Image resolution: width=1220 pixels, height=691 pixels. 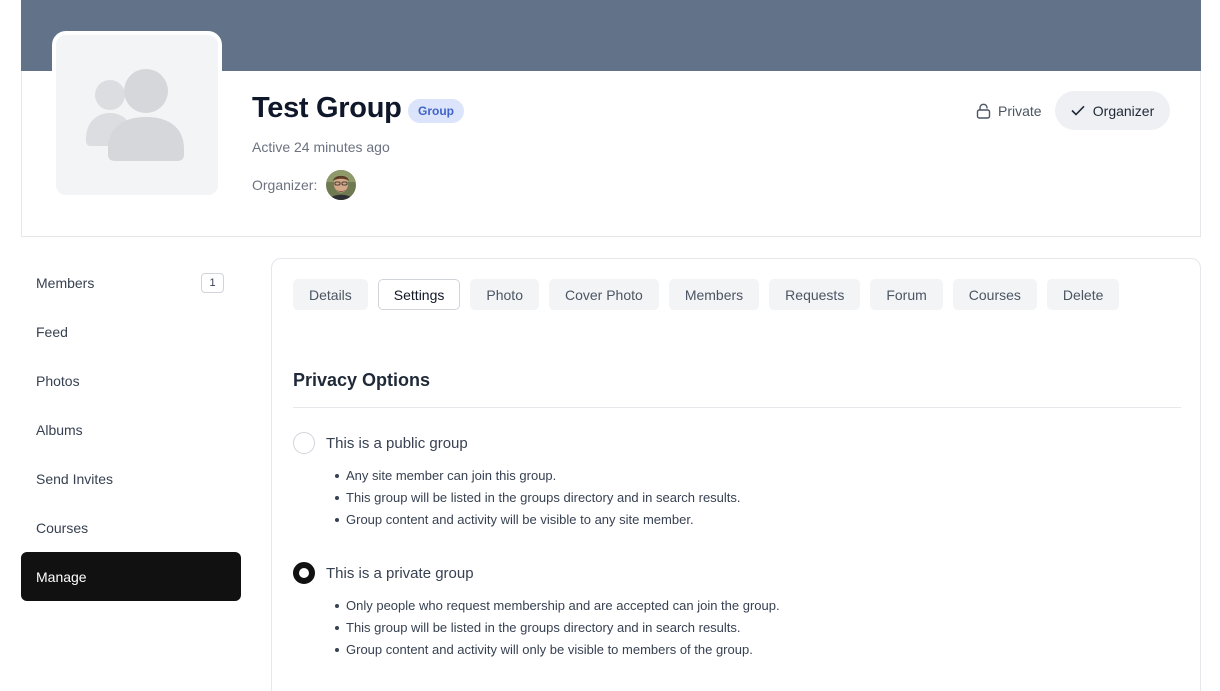 I want to click on section-divider, so click(x=737, y=407).